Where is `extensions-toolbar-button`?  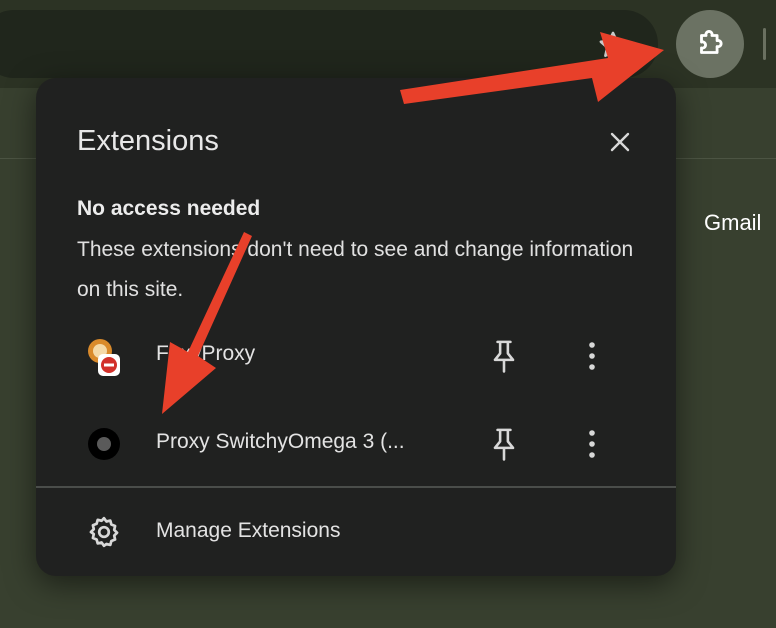
extensions-toolbar-button is located at coordinates (710, 44).